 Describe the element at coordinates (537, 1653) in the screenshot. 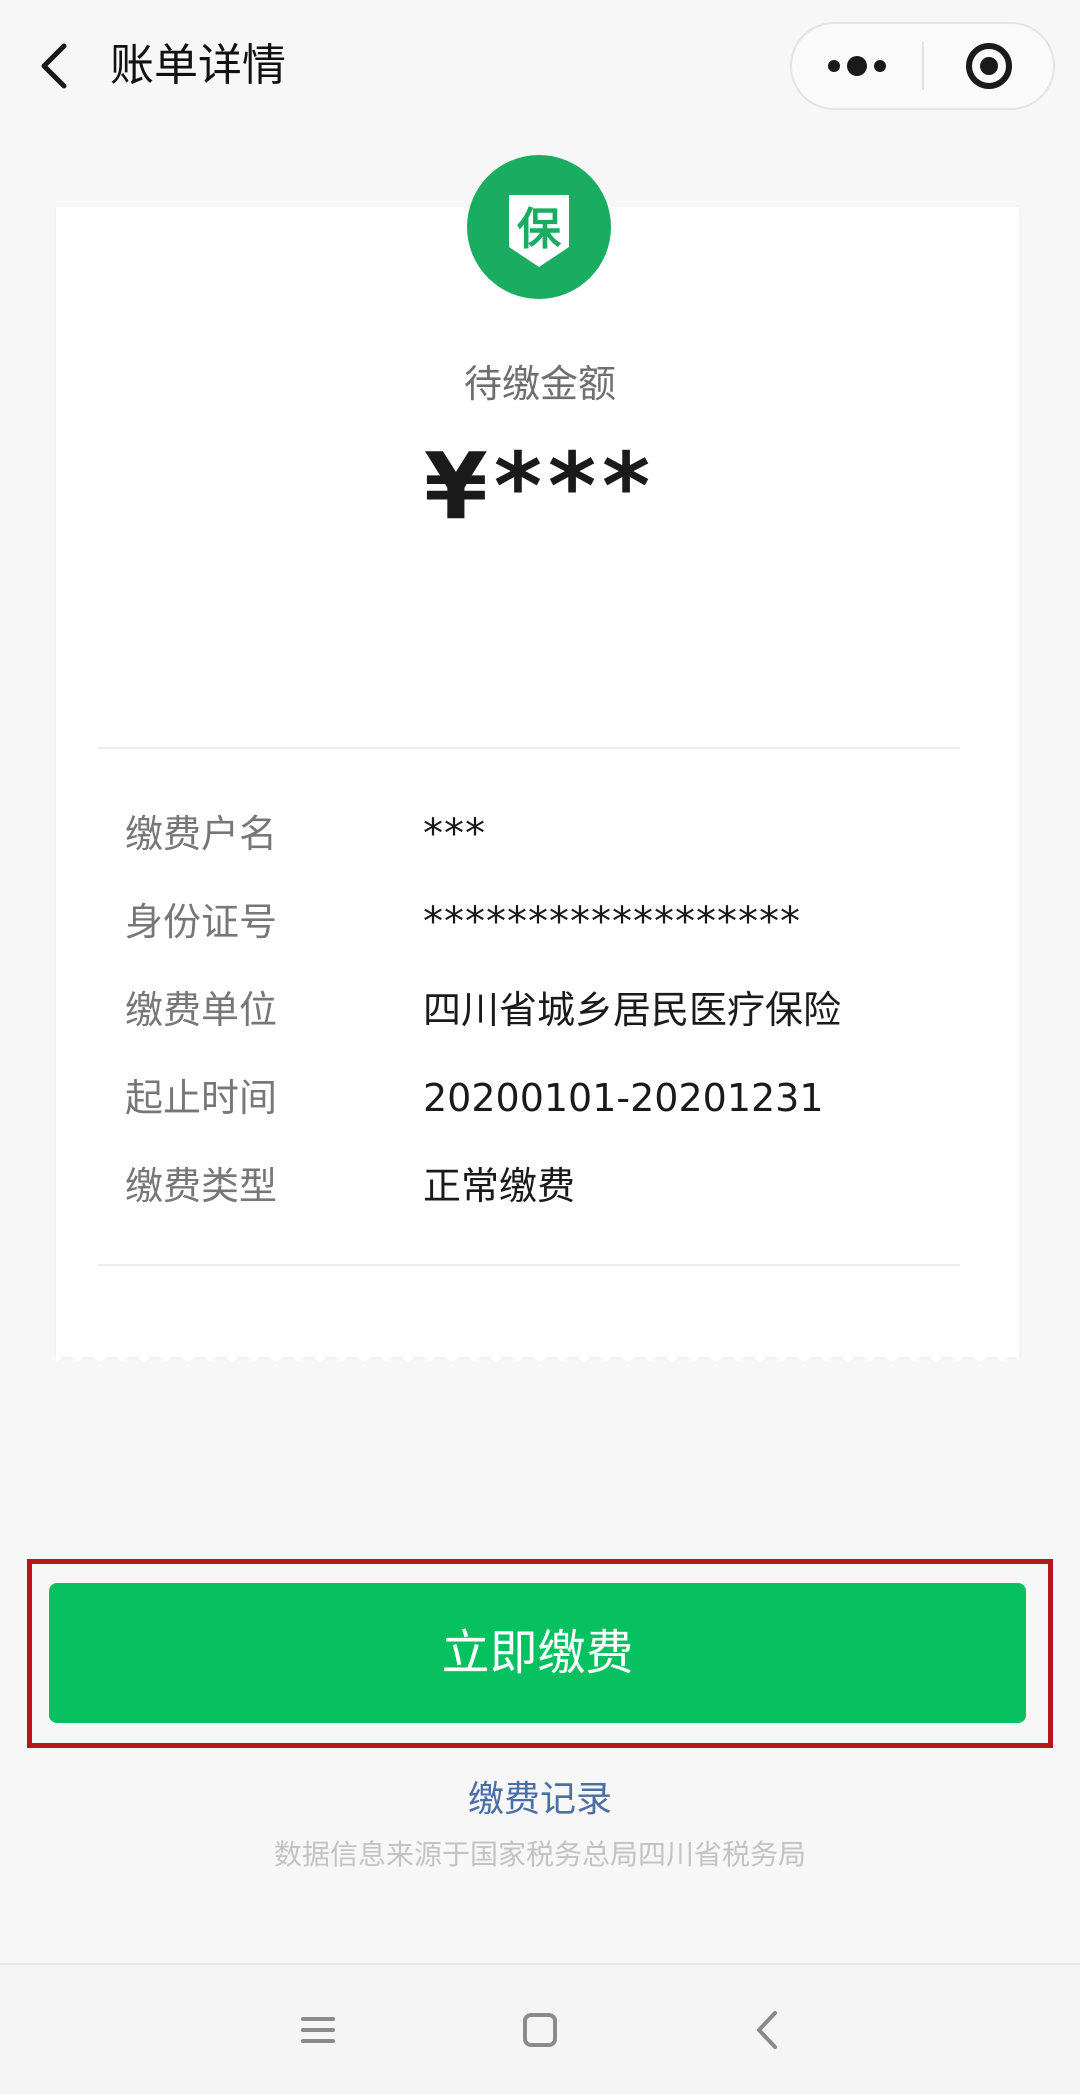

I see `pay-now-button: 立即缴费` at that location.